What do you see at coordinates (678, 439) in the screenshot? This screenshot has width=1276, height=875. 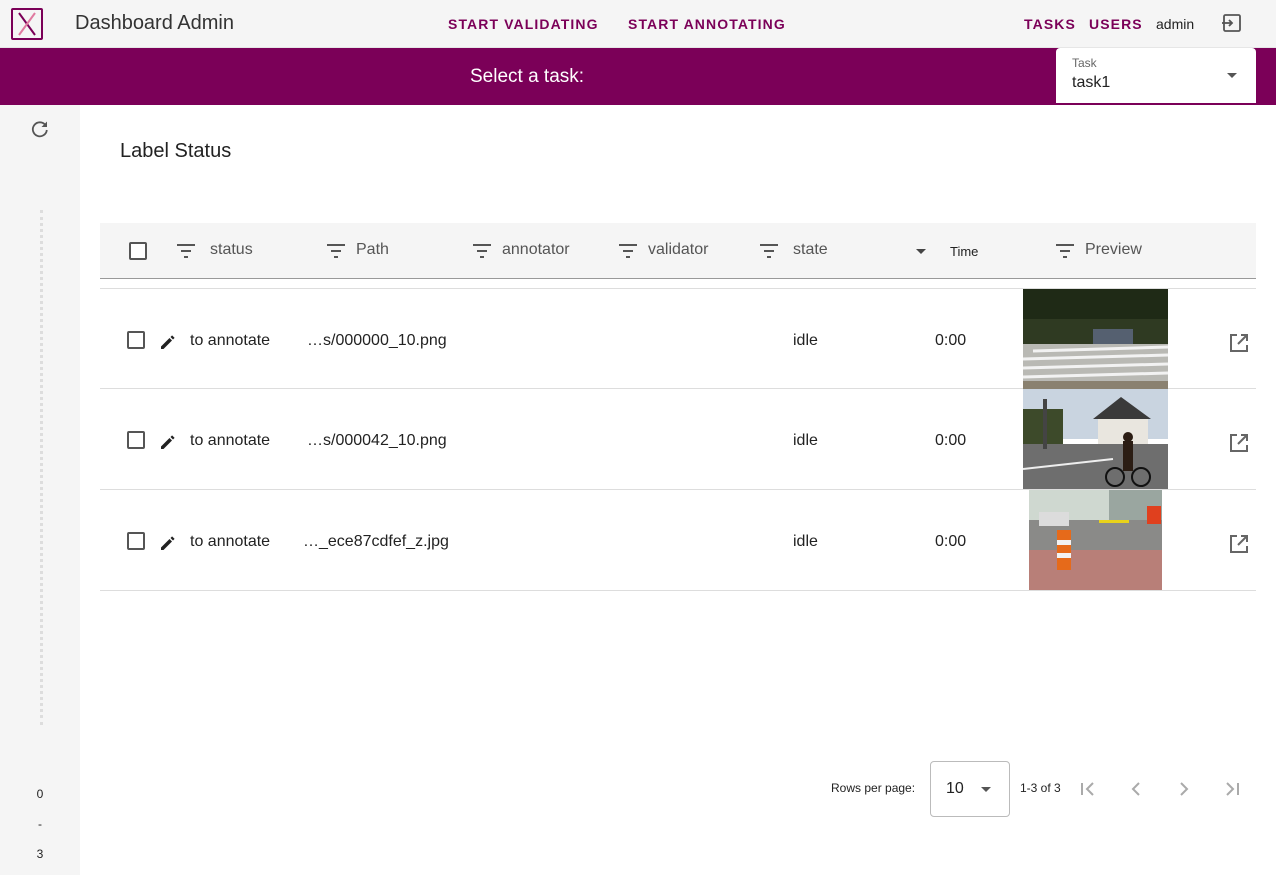 I see `table-row: to annotate …s/000042_10.png idle 0:00` at bounding box center [678, 439].